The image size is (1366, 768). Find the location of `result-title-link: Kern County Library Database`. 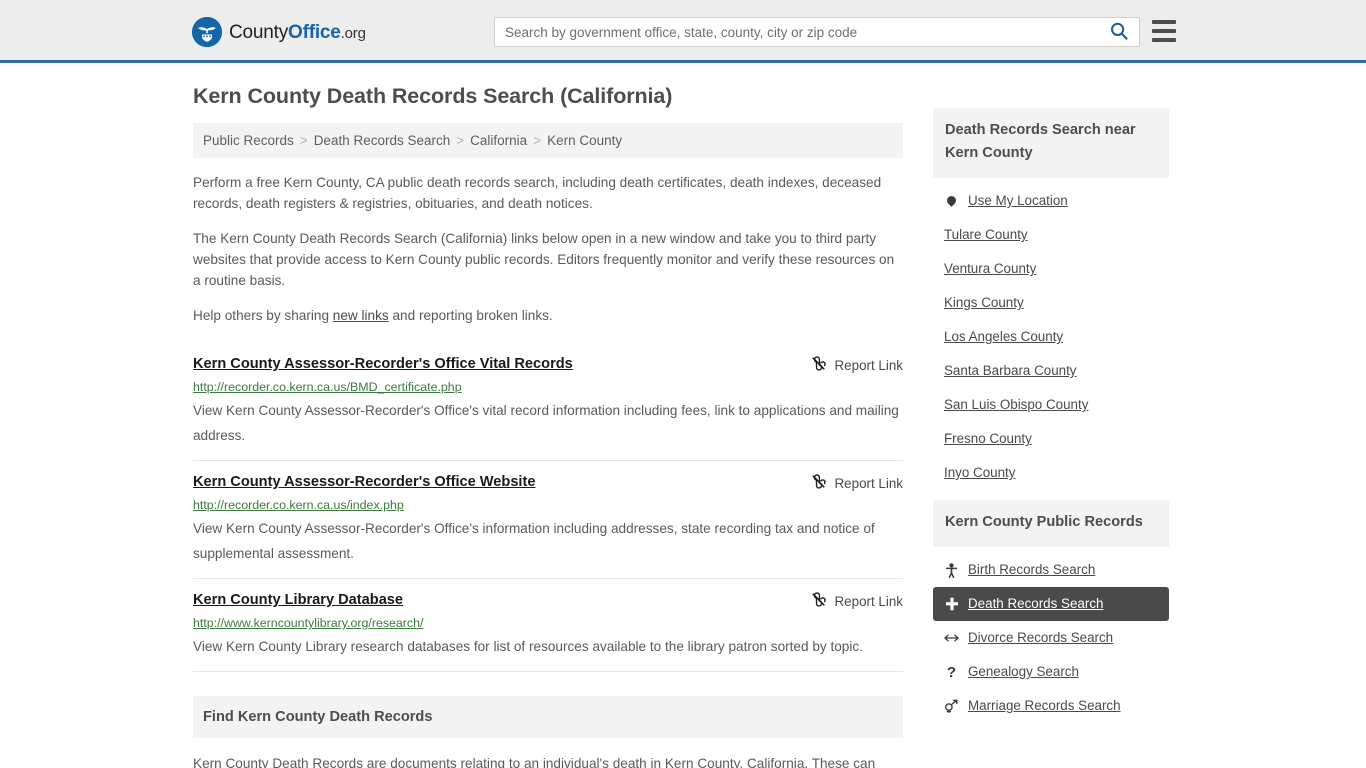

result-title-link: Kern County Library Database is located at coordinates (298, 600).